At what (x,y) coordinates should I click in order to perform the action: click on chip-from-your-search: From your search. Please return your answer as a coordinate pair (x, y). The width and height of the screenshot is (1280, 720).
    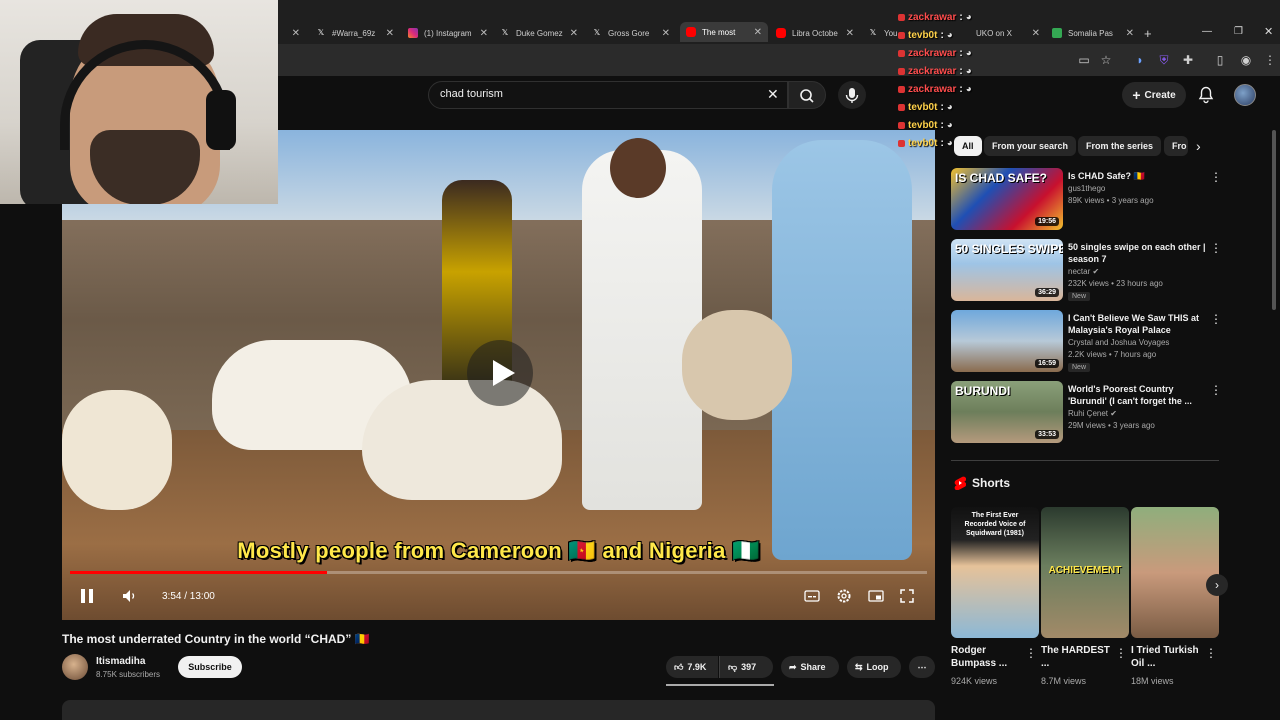
    Looking at the image, I should click on (1030, 146).